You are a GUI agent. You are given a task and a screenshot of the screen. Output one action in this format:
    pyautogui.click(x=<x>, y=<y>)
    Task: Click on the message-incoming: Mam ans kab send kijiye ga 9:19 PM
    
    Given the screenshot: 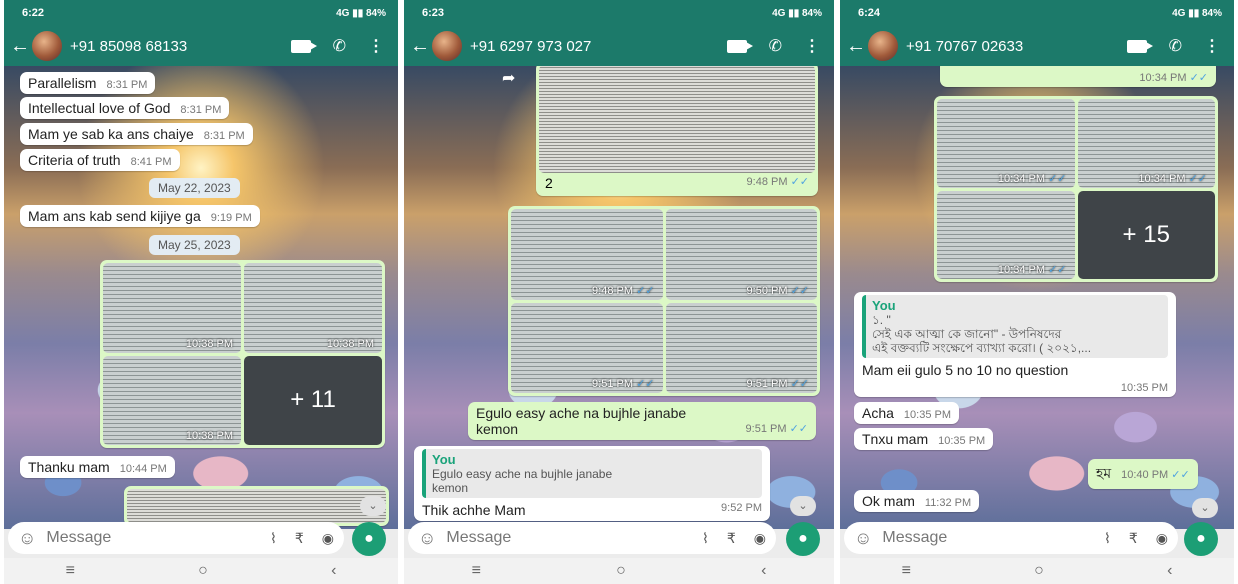 What is the action you would take?
    pyautogui.click(x=140, y=216)
    